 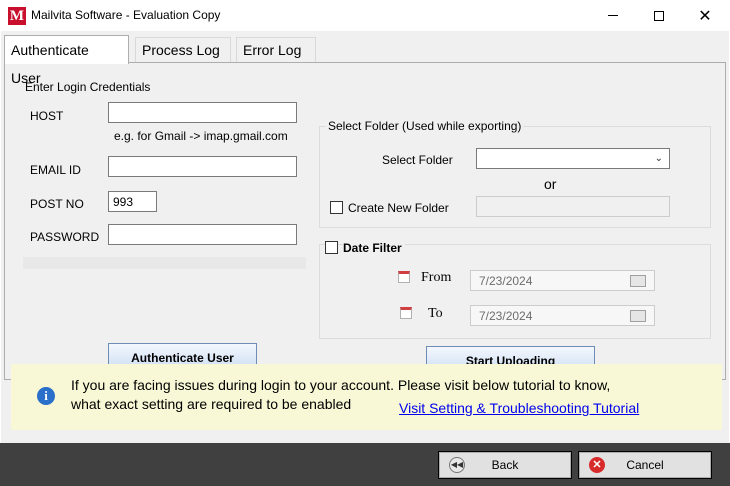 I want to click on back-button: ◀◀ Back, so click(x=505, y=465).